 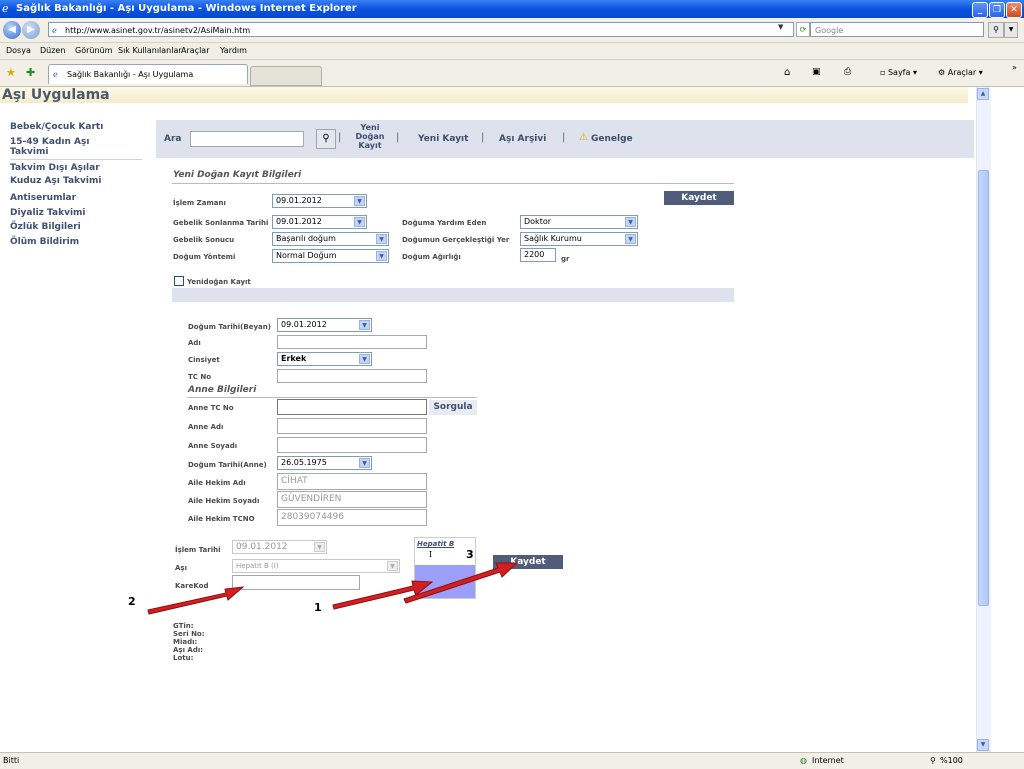 What do you see at coordinates (780, 27) in the screenshot?
I see `dropdown-icon: ▼` at bounding box center [780, 27].